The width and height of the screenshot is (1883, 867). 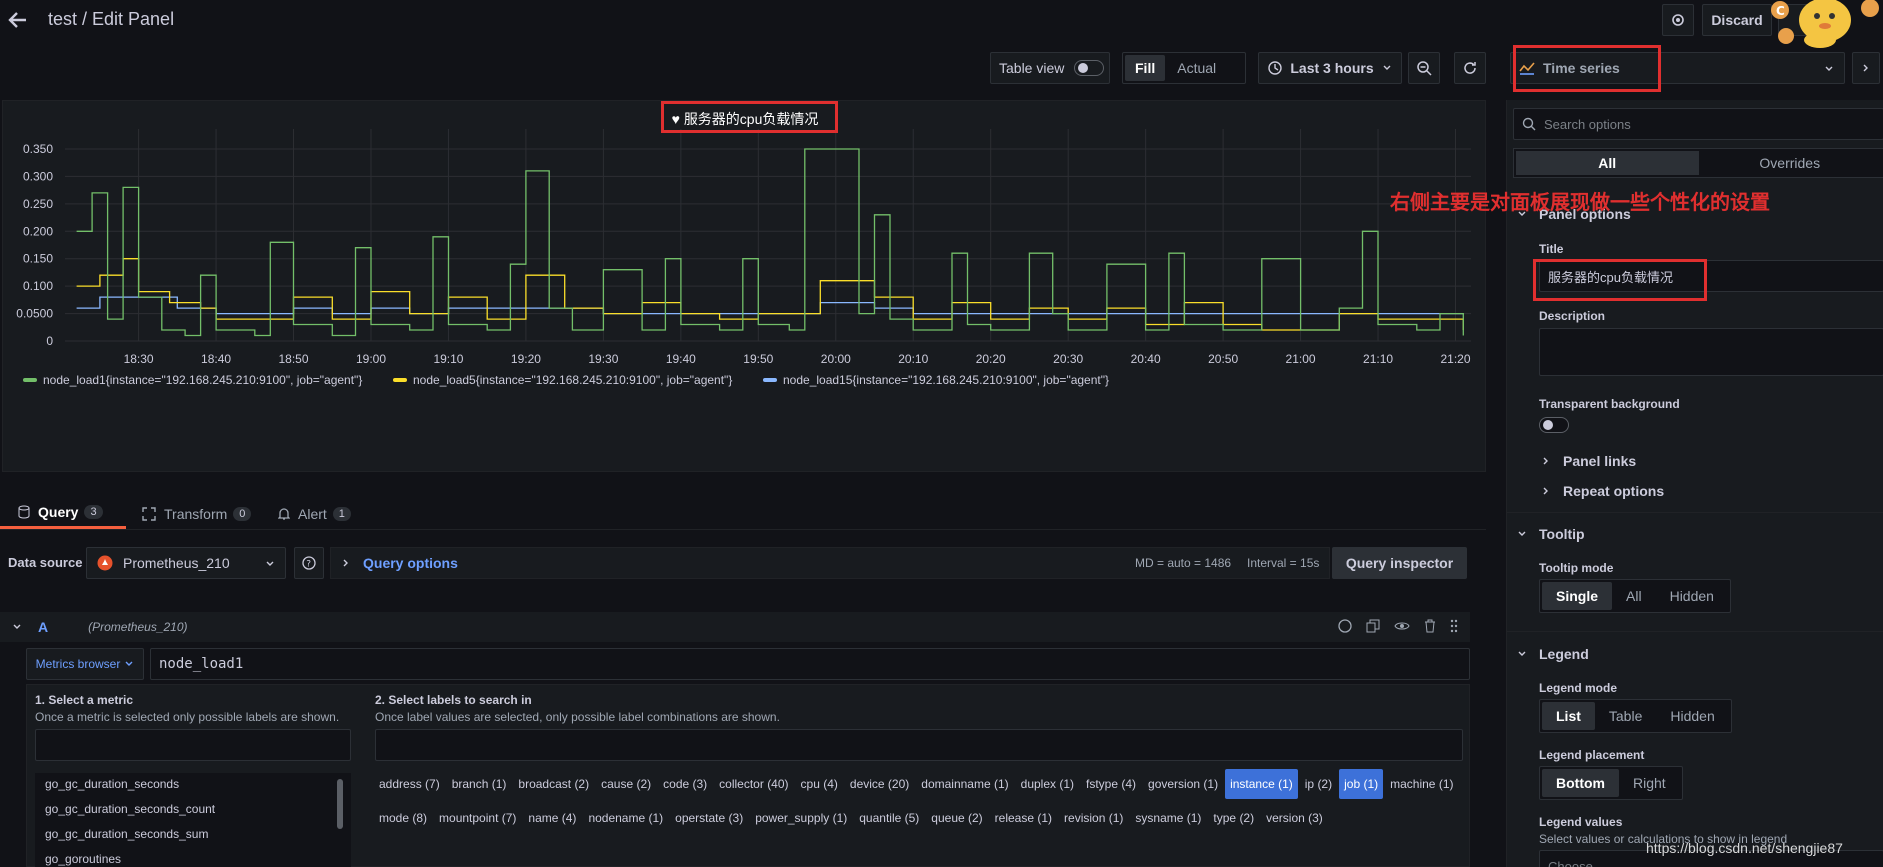 I want to click on list-item: go_gc_duration_seconds, so click(x=193, y=785).